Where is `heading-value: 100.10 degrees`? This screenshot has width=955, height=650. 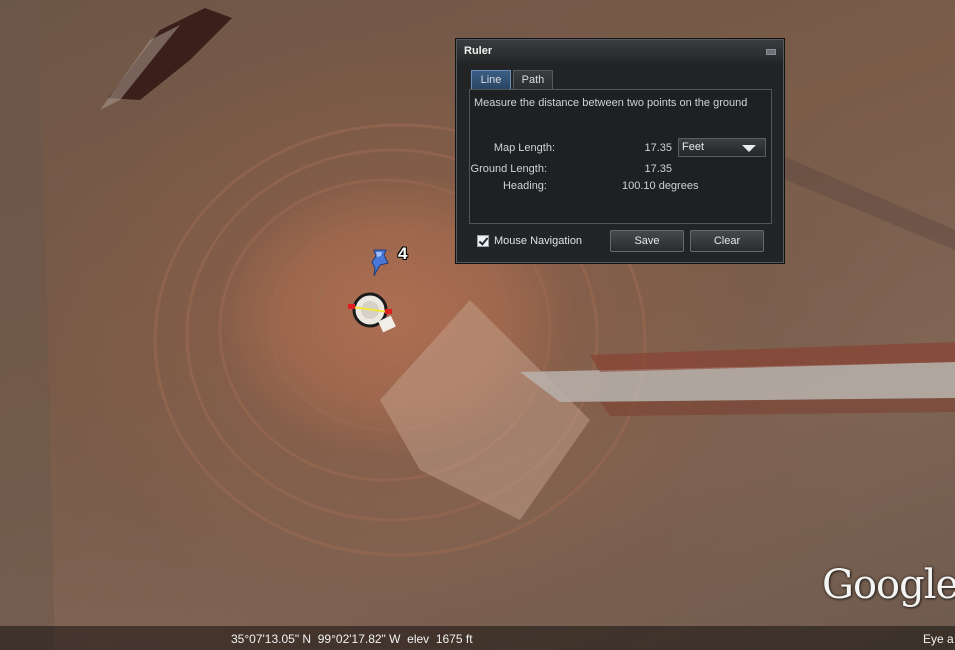 heading-value: 100.10 degrees is located at coordinates (660, 186).